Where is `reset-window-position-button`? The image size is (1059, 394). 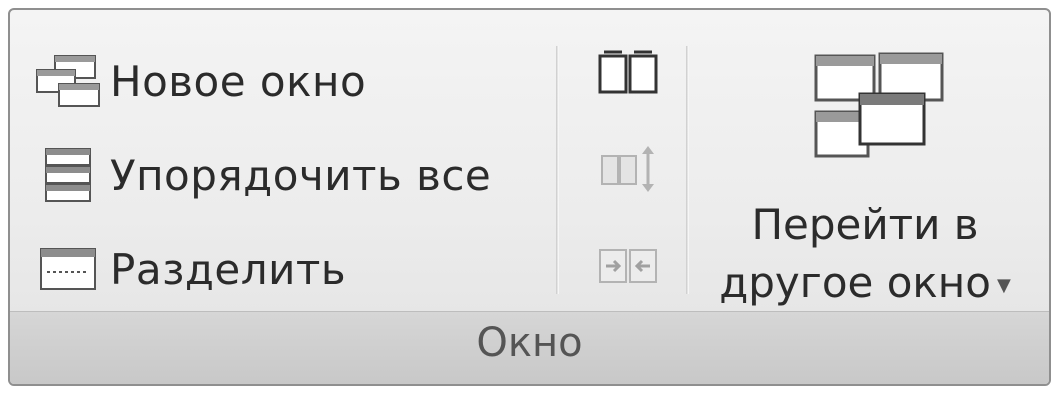 reset-window-position-button is located at coordinates (628, 267).